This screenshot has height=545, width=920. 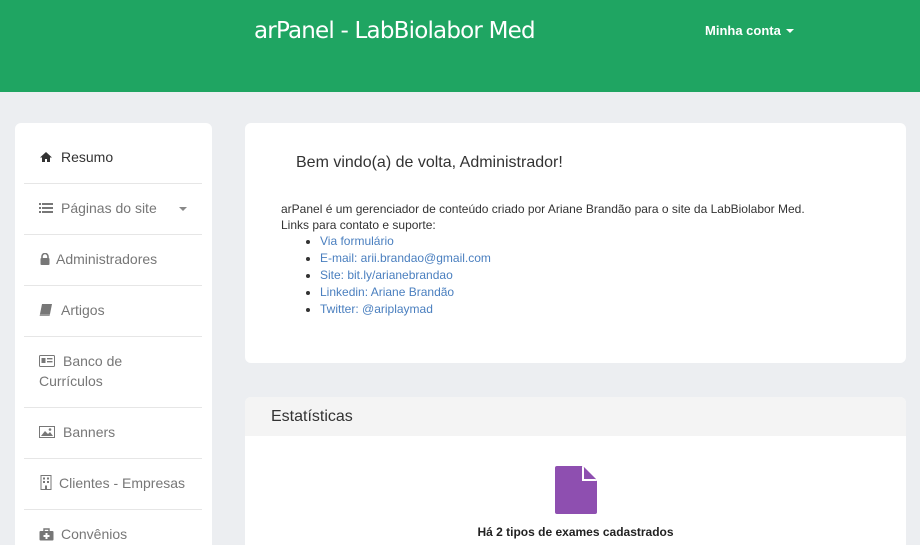 I want to click on sidebar-item-label-line1: Banco de, so click(x=93, y=361).